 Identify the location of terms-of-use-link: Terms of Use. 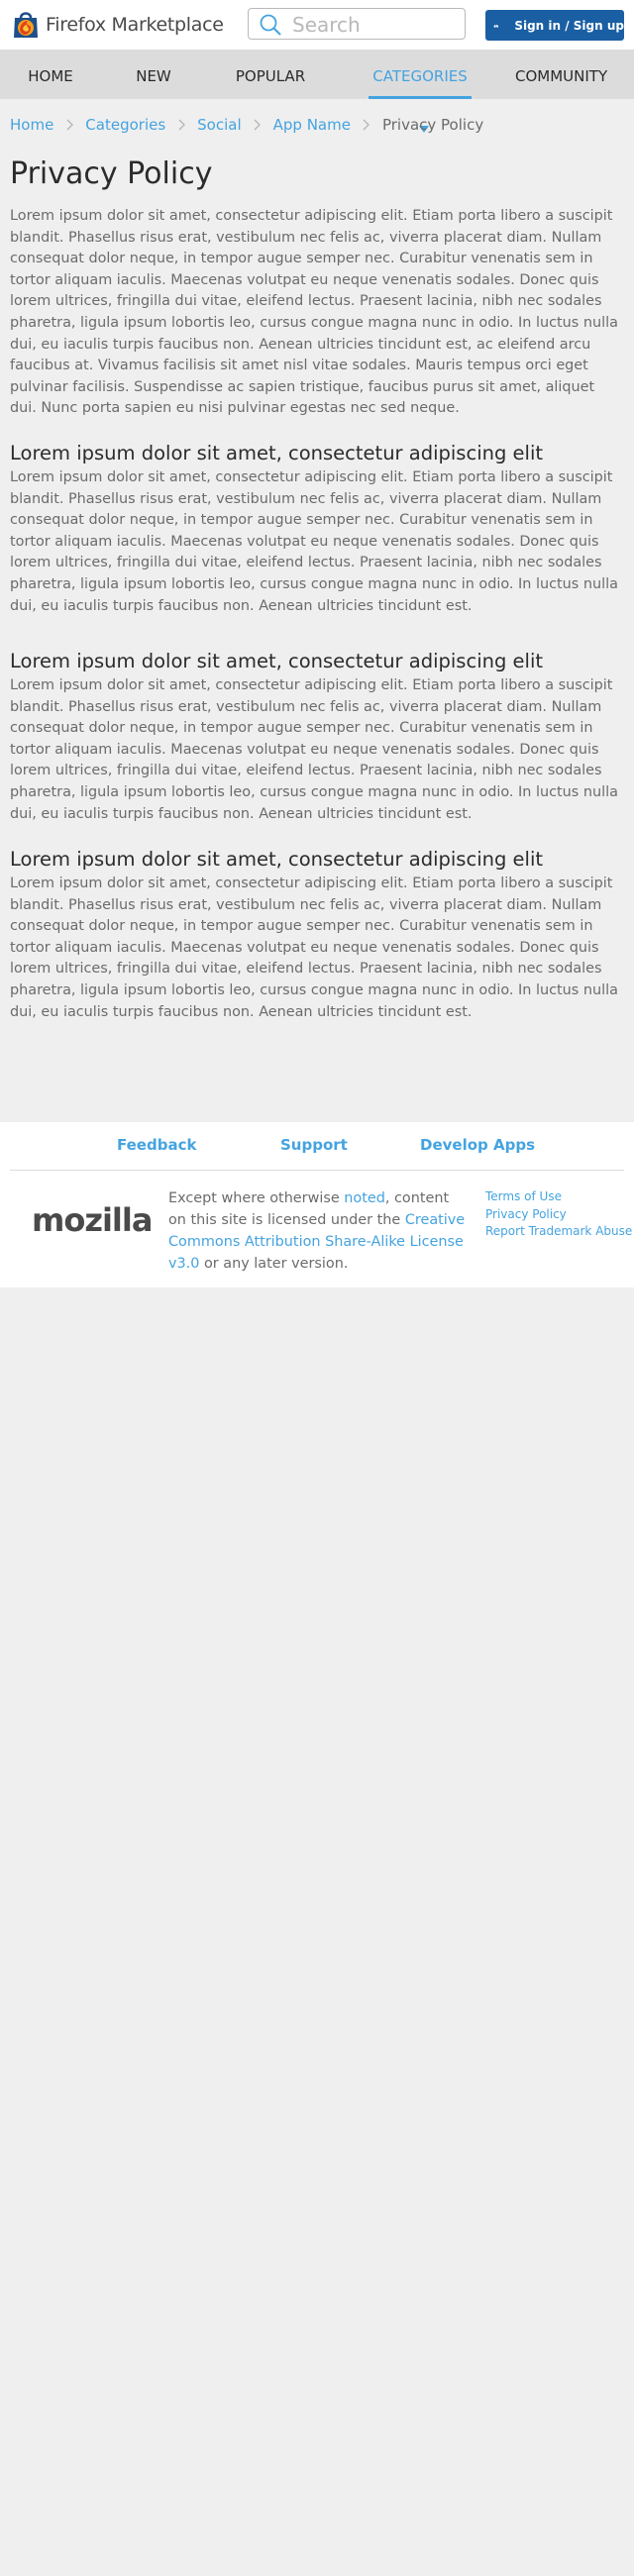
(558, 1197).